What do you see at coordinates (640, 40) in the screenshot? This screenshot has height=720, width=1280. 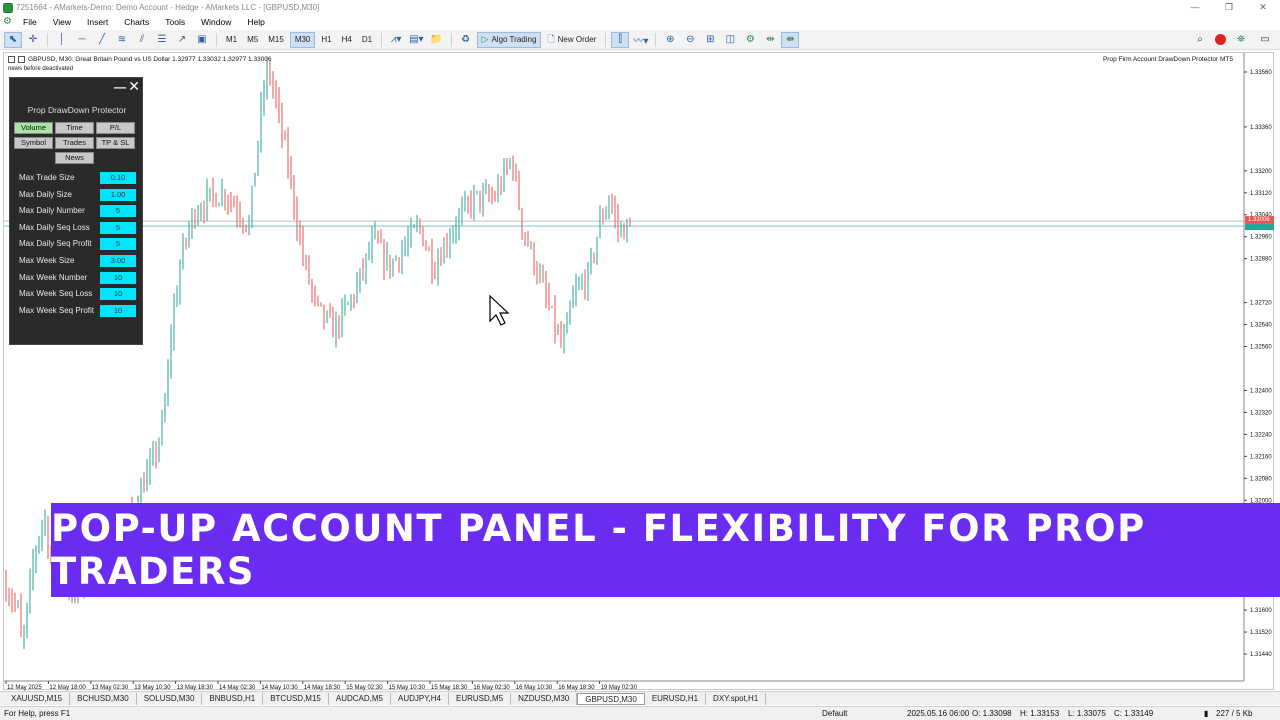 I see `signals-icon: 〰▾` at bounding box center [640, 40].